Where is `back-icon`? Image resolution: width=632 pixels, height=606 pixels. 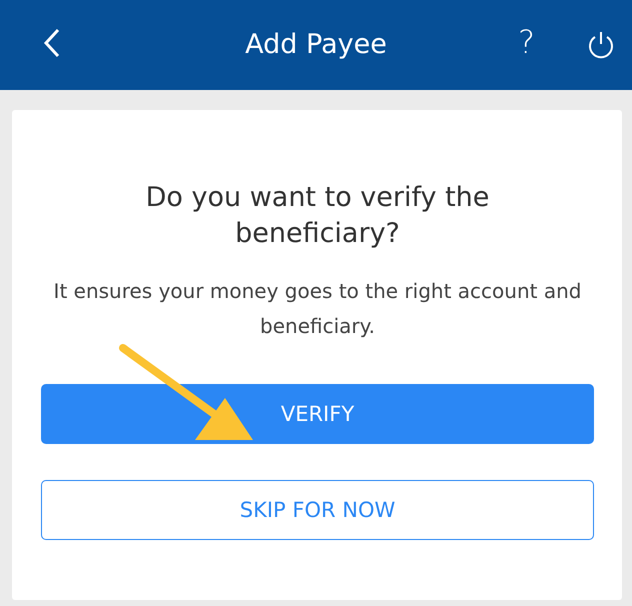
back-icon is located at coordinates (52, 43).